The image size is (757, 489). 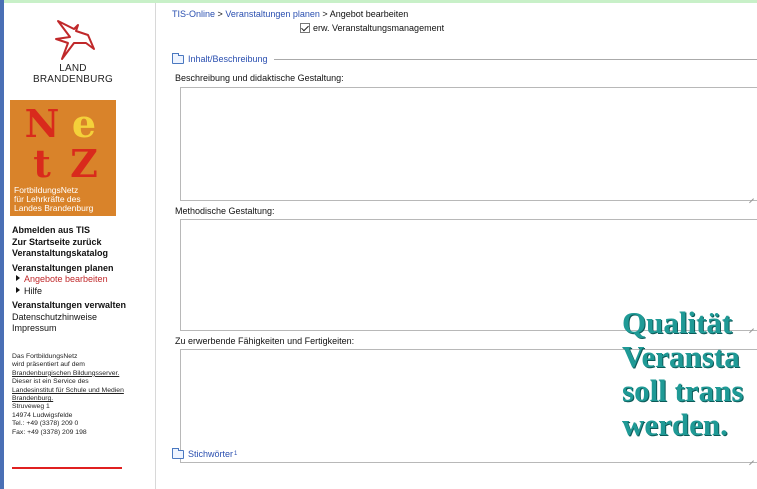 I want to click on nav-veranstaltungen-verwalten: Veranstaltungen verwalten, so click(x=83, y=306).